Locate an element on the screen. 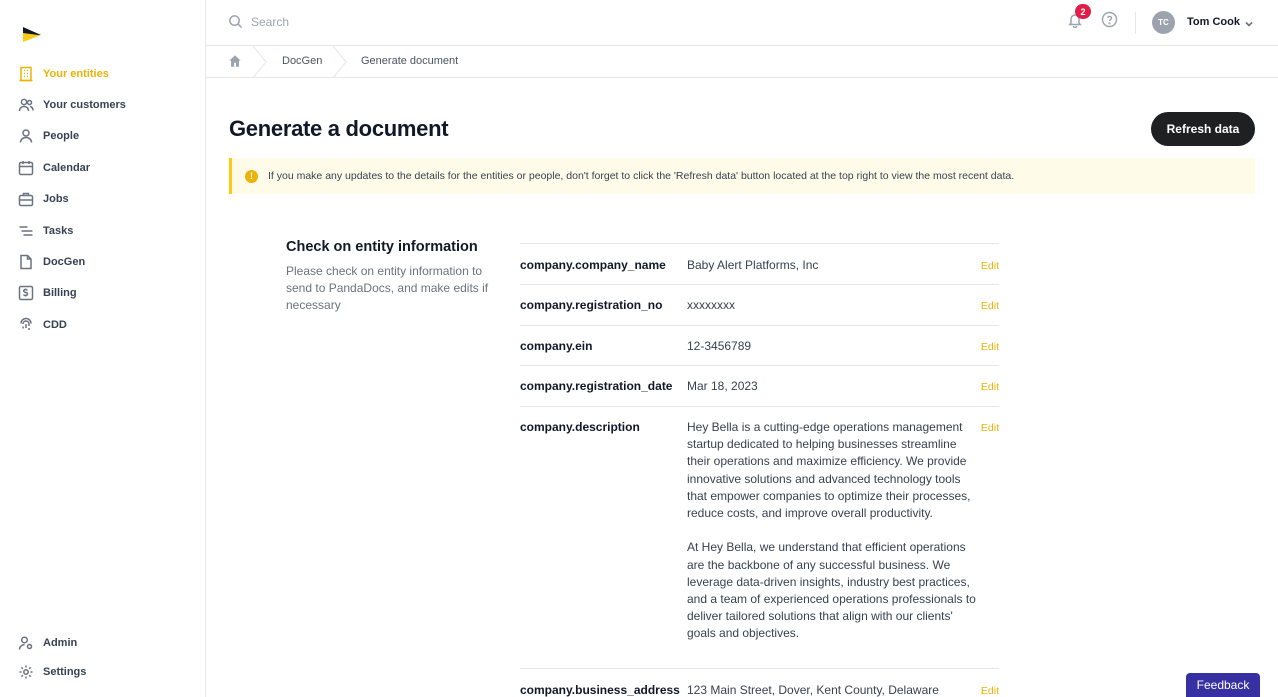 The height and width of the screenshot is (697, 1278). sidebar-item-cdd: CDD is located at coordinates (102, 324).